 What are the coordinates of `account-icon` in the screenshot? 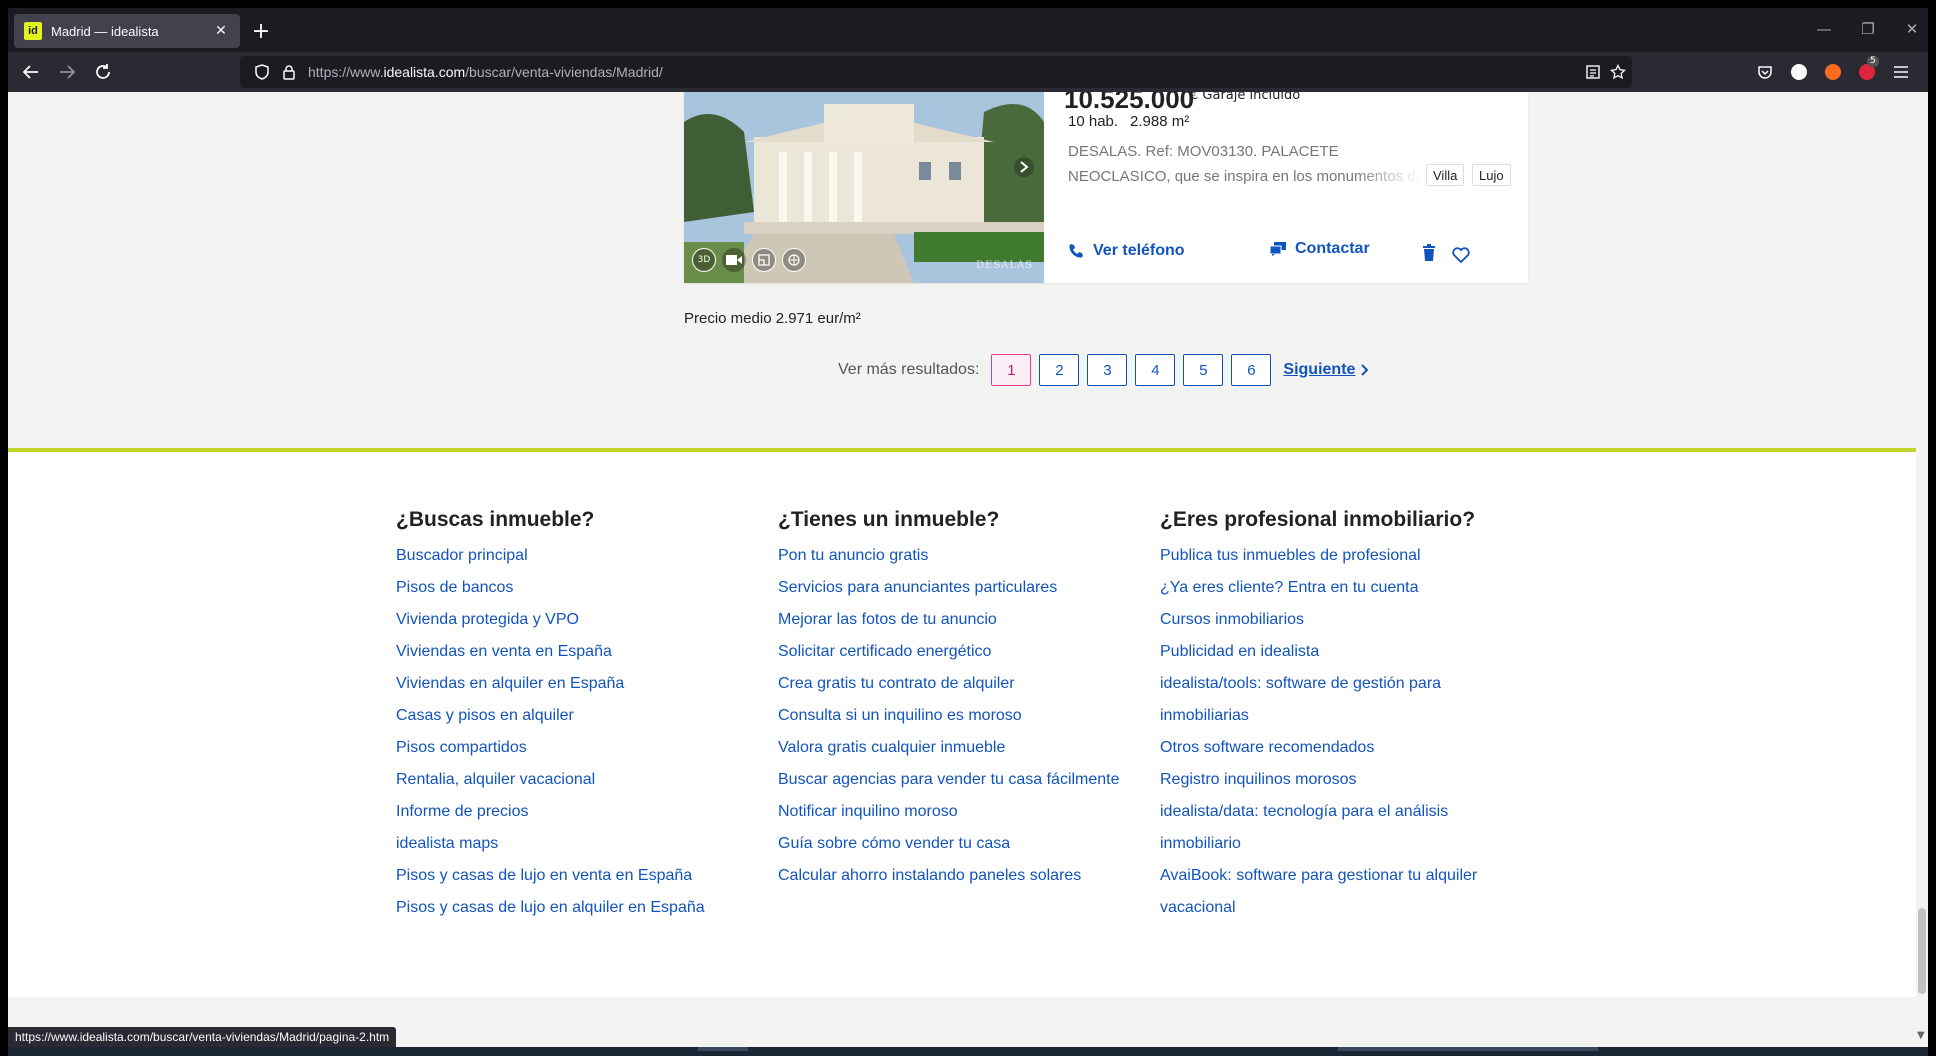 It's located at (1799, 72).